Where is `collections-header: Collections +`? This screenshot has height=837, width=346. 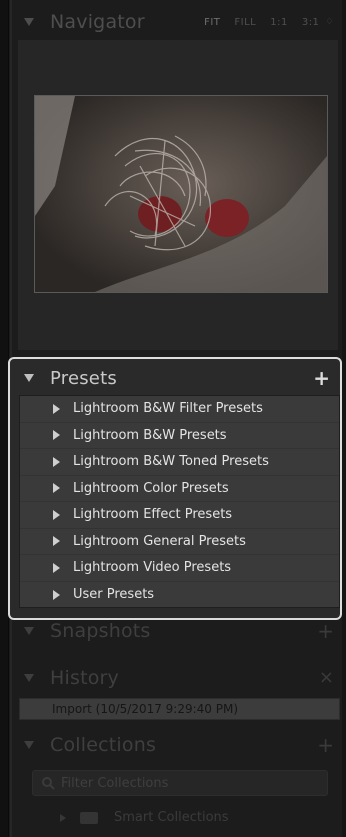
collections-header: Collections + is located at coordinates (176, 745).